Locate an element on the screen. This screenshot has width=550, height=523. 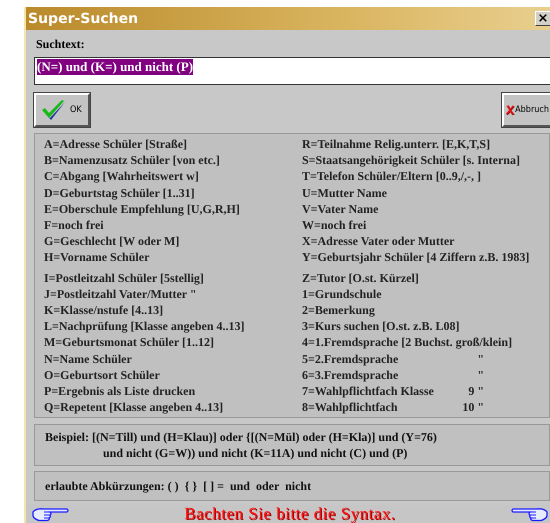
legend-entry: O=Geburtsort Schüler is located at coordinates (102, 375).